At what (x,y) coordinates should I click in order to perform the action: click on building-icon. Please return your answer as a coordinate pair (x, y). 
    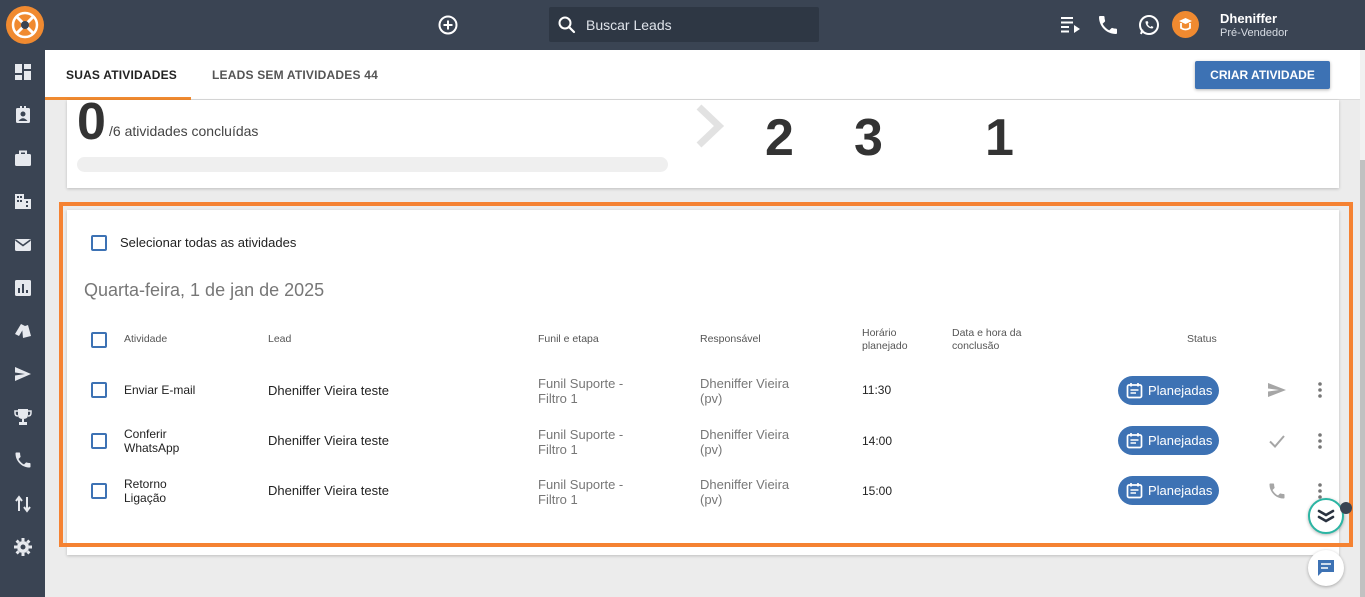
    Looking at the image, I should click on (23, 201).